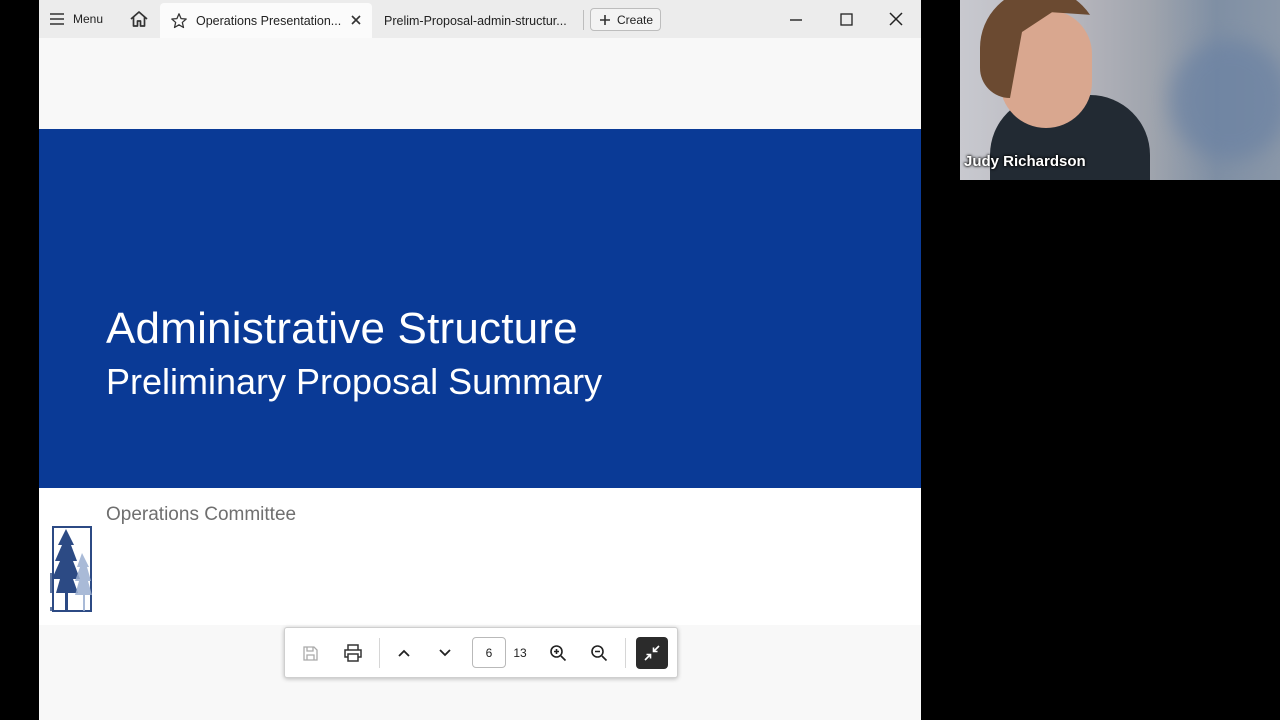  I want to click on chevron-down-icon, so click(445, 653).